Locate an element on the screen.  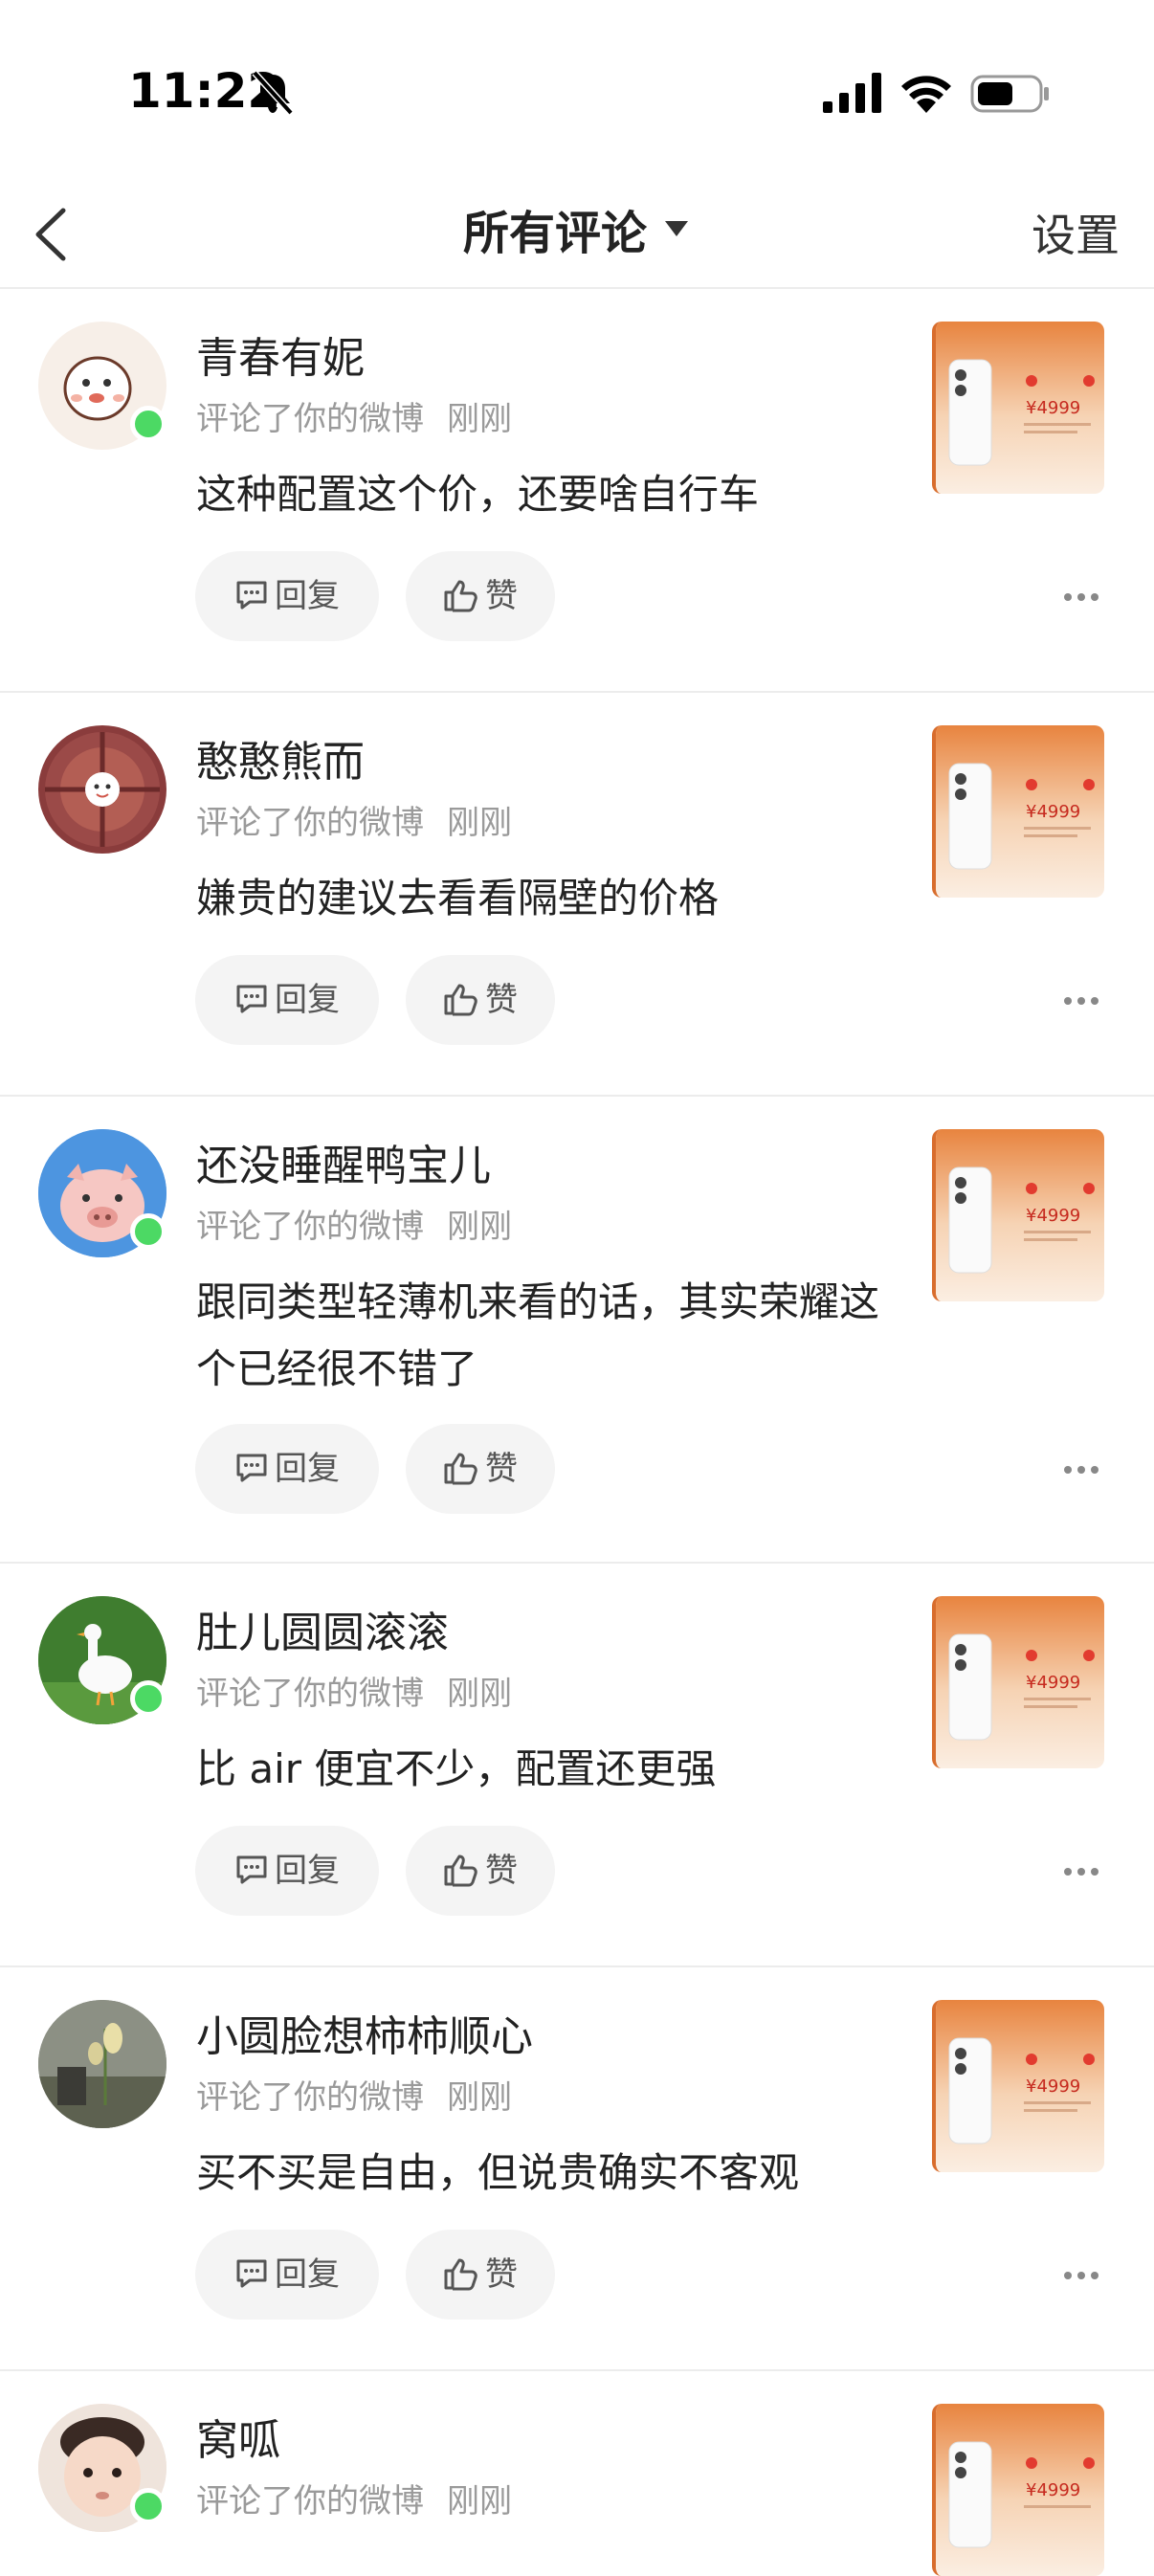
comment-text: 跟同类型轻薄机来看的话，其实荣耀这个已经很不错了 is located at coordinates (538, 1335).